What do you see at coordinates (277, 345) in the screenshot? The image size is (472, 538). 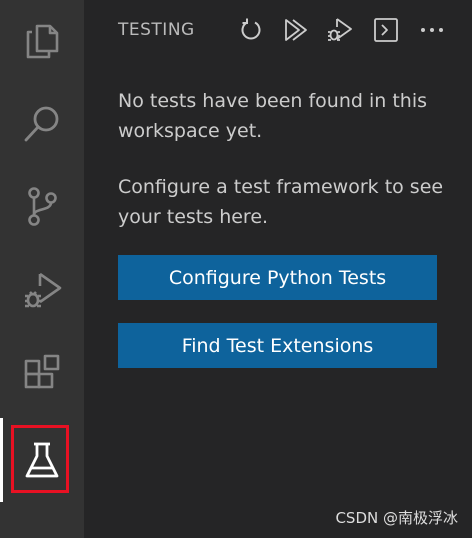 I see `find-test-extensions-button: Find Test Extensions` at bounding box center [277, 345].